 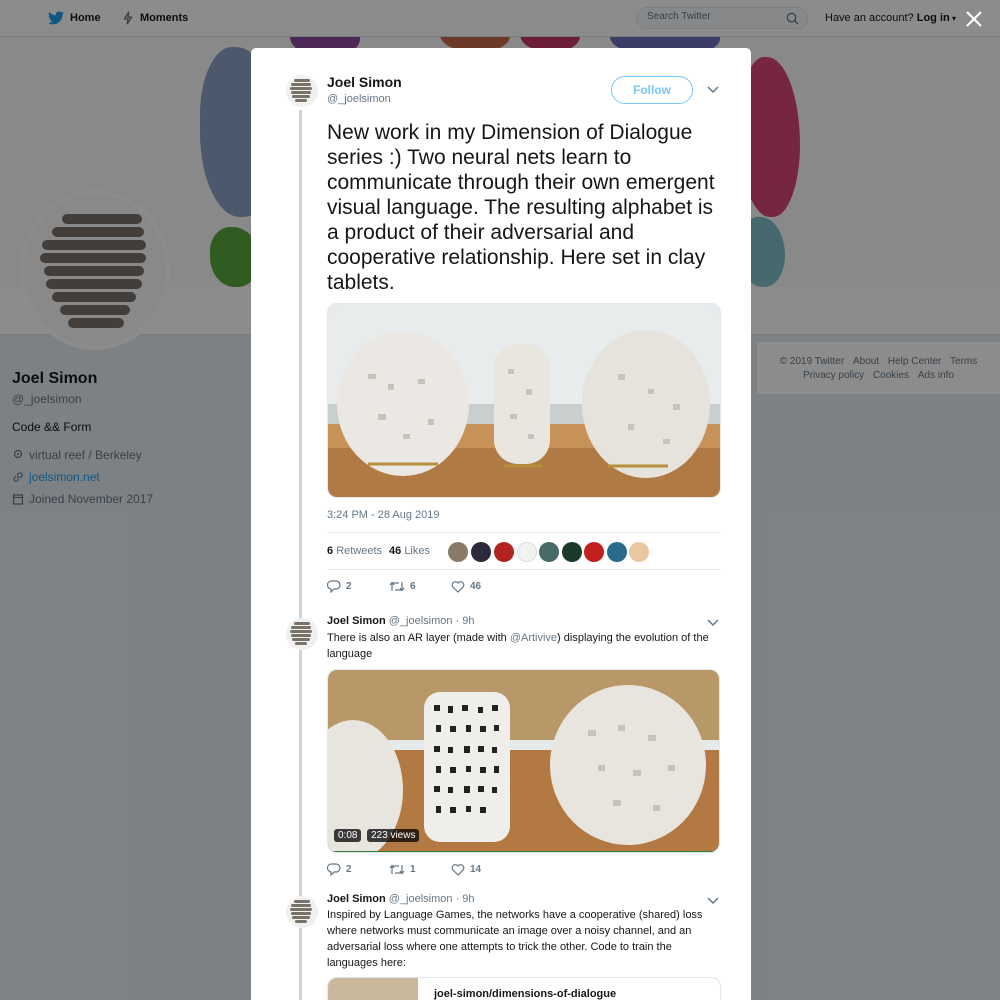 I want to click on close-icon, so click(x=974, y=19).